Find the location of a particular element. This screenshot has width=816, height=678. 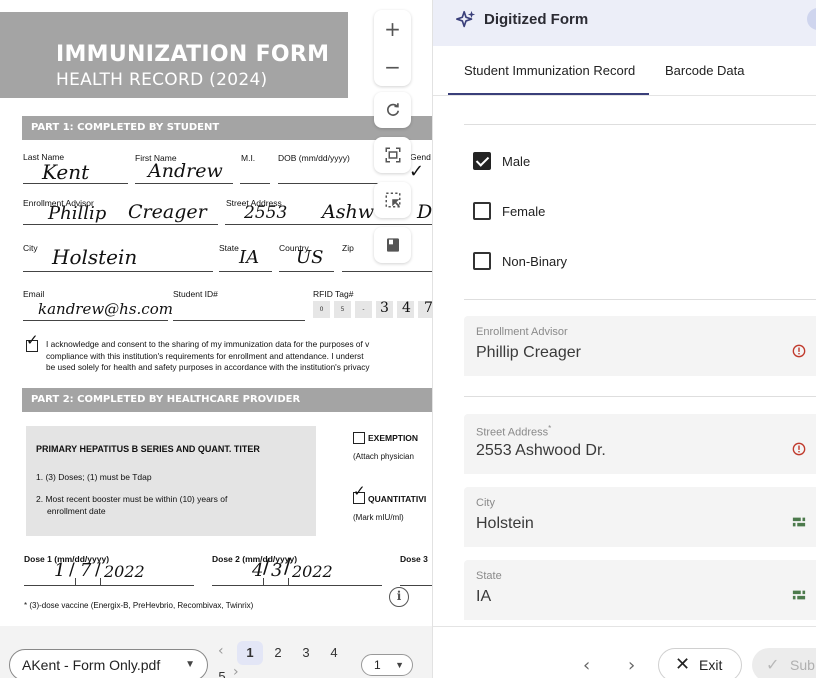

page-button-2: 2 is located at coordinates (278, 653).